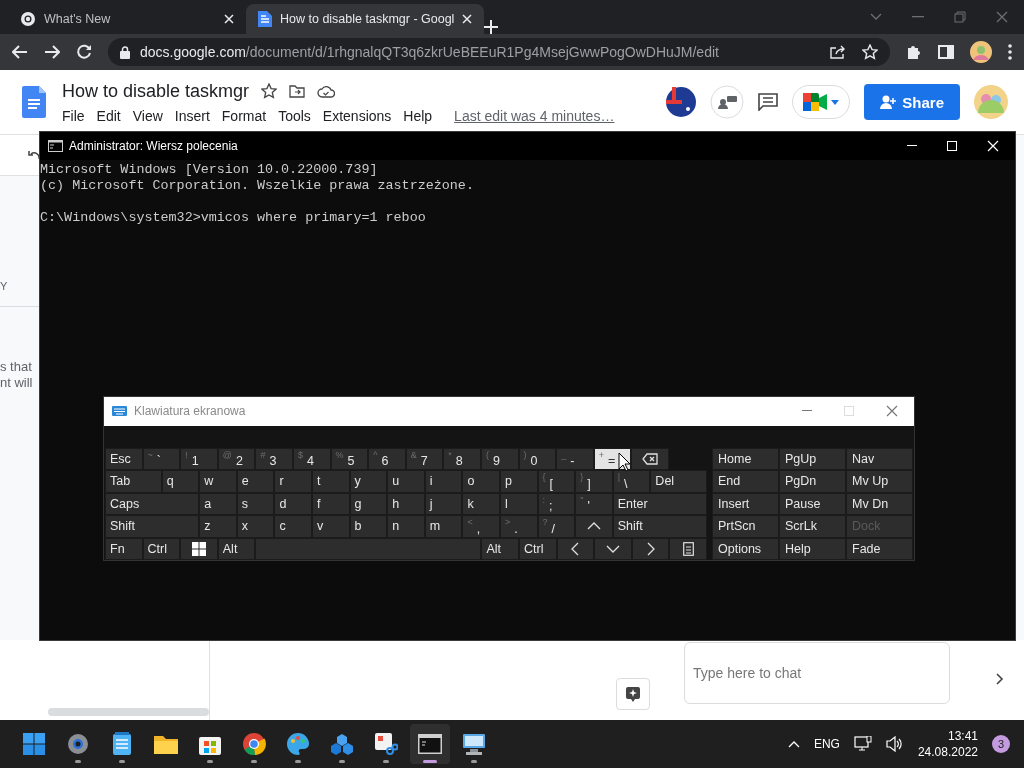 The image size is (1024, 768). I want to click on keyboard-key: Tab, so click(133, 481).